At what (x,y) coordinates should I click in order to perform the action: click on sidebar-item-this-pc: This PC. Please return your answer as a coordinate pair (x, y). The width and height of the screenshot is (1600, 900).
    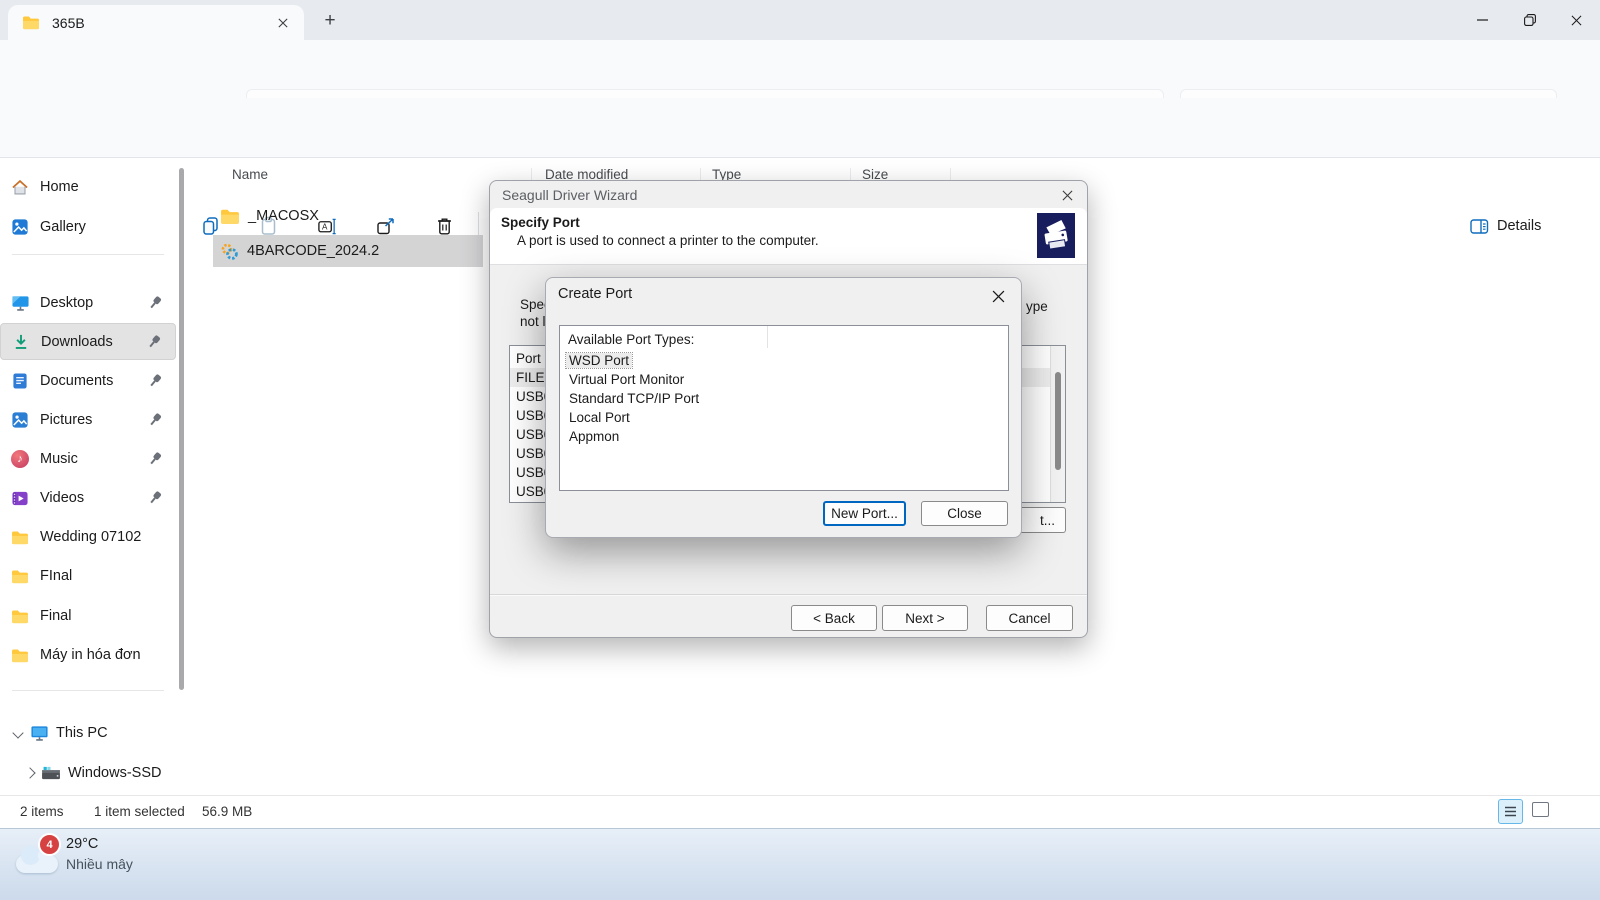
    Looking at the image, I should click on (88, 733).